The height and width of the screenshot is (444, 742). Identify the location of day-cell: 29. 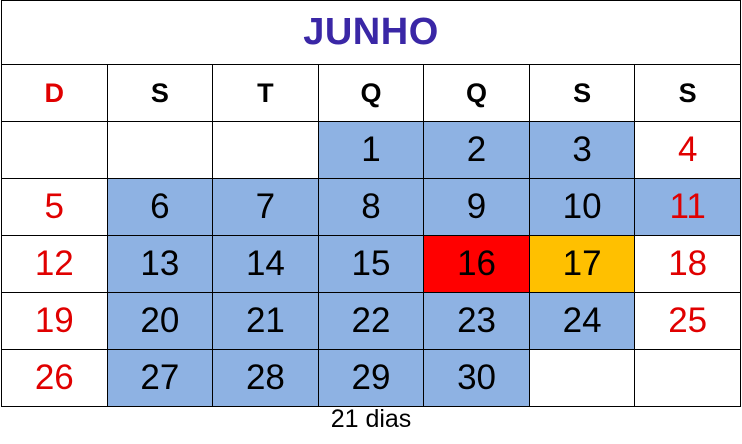
(371, 378).